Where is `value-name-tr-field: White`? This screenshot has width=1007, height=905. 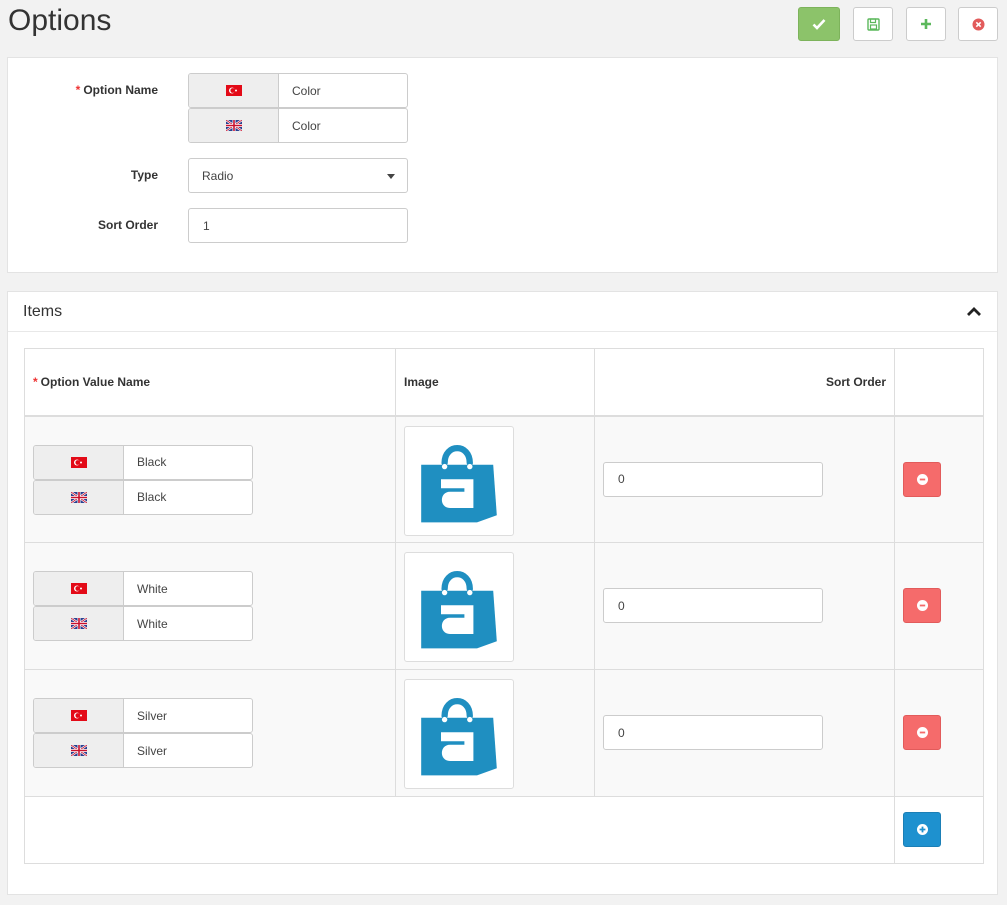
value-name-tr-field: White is located at coordinates (143, 588).